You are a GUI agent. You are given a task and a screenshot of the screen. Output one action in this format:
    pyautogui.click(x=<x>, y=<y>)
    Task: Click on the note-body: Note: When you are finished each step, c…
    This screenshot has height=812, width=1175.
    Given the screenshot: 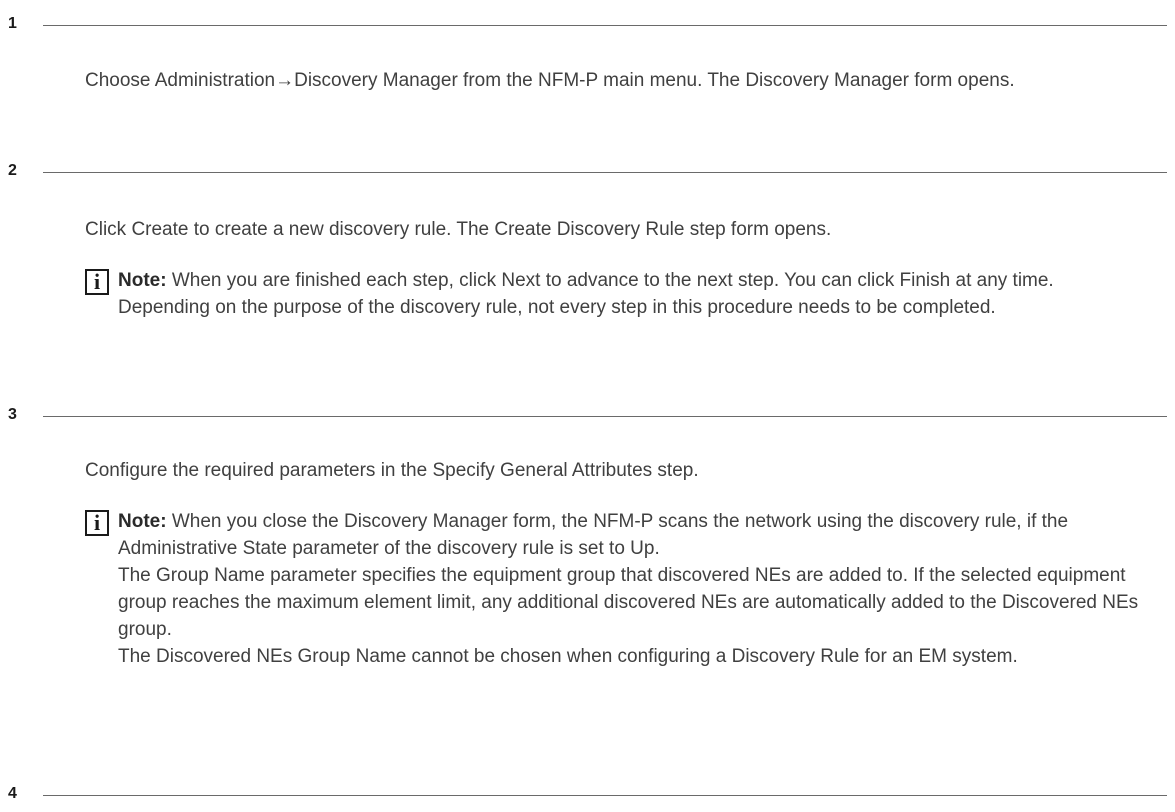 What is the action you would take?
    pyautogui.click(x=643, y=294)
    